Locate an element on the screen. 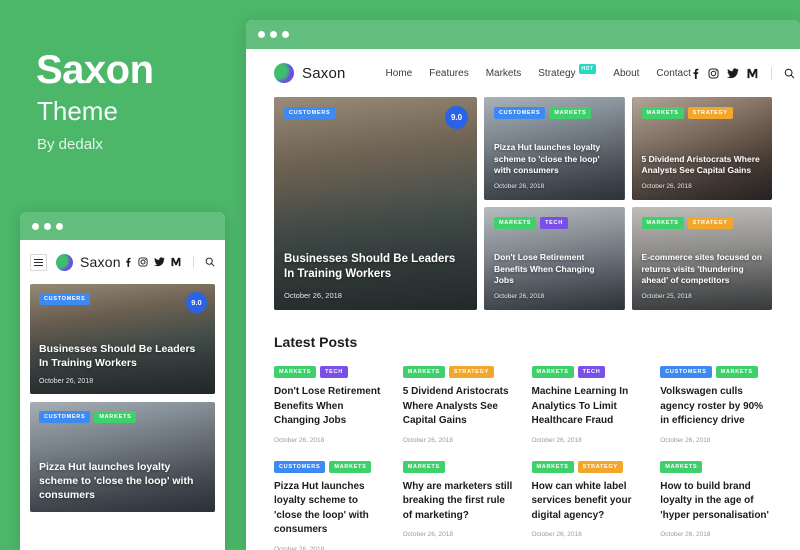  site-brand: Saxon is located at coordinates (324, 73).